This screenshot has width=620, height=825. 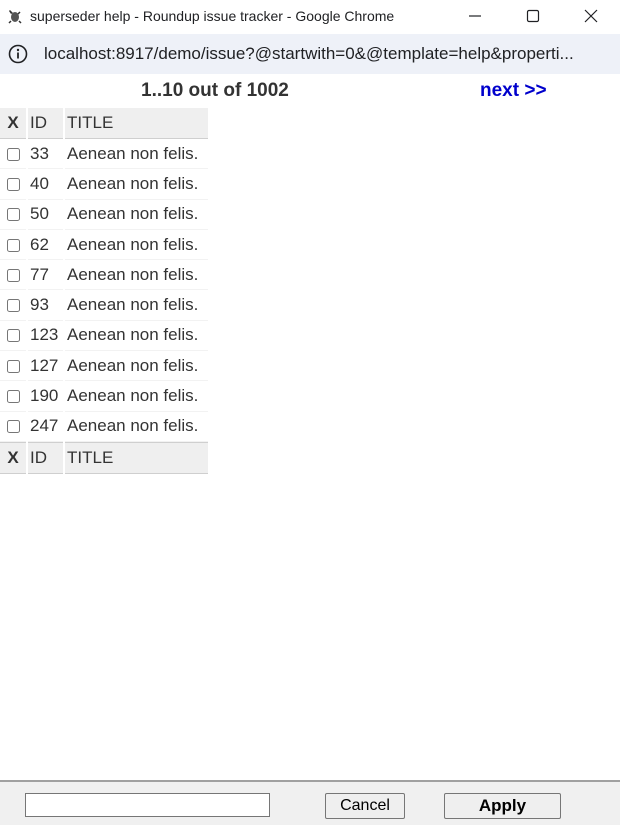 What do you see at coordinates (45, 427) in the screenshot?
I see `issue-id-cell: 247` at bounding box center [45, 427].